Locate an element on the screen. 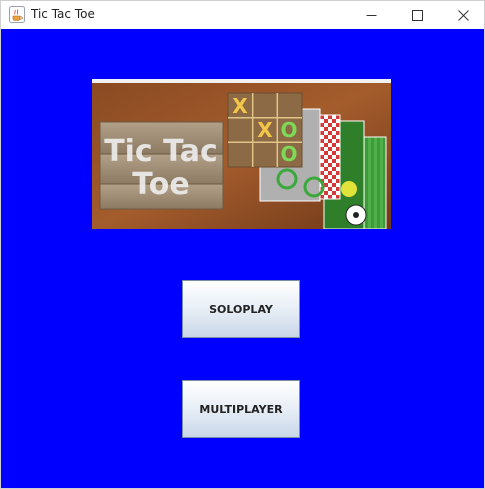 The image size is (485, 489). game-board-graphic: X X O O is located at coordinates (265, 130).